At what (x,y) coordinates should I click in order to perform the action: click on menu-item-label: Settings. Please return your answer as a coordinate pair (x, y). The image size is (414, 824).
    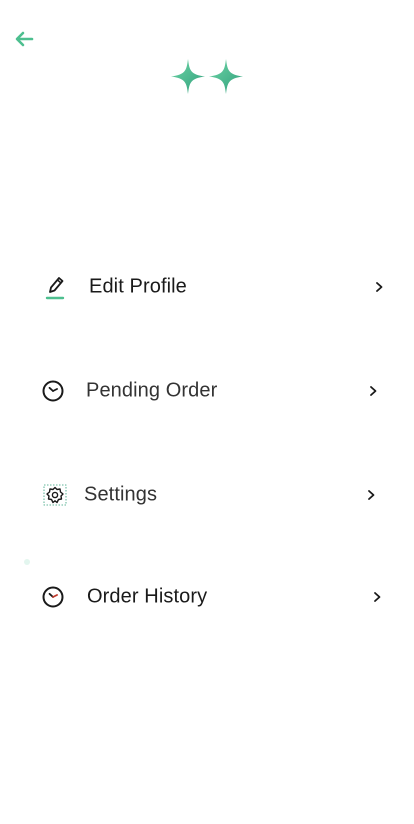
    Looking at the image, I should click on (121, 494).